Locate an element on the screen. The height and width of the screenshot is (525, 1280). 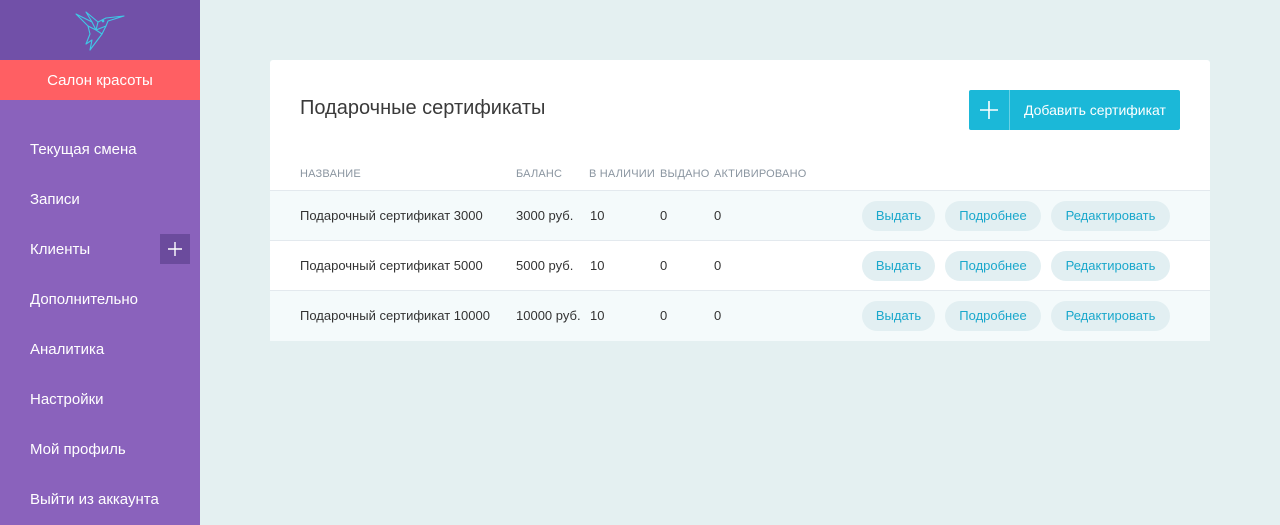
add-client-button is located at coordinates (175, 249).